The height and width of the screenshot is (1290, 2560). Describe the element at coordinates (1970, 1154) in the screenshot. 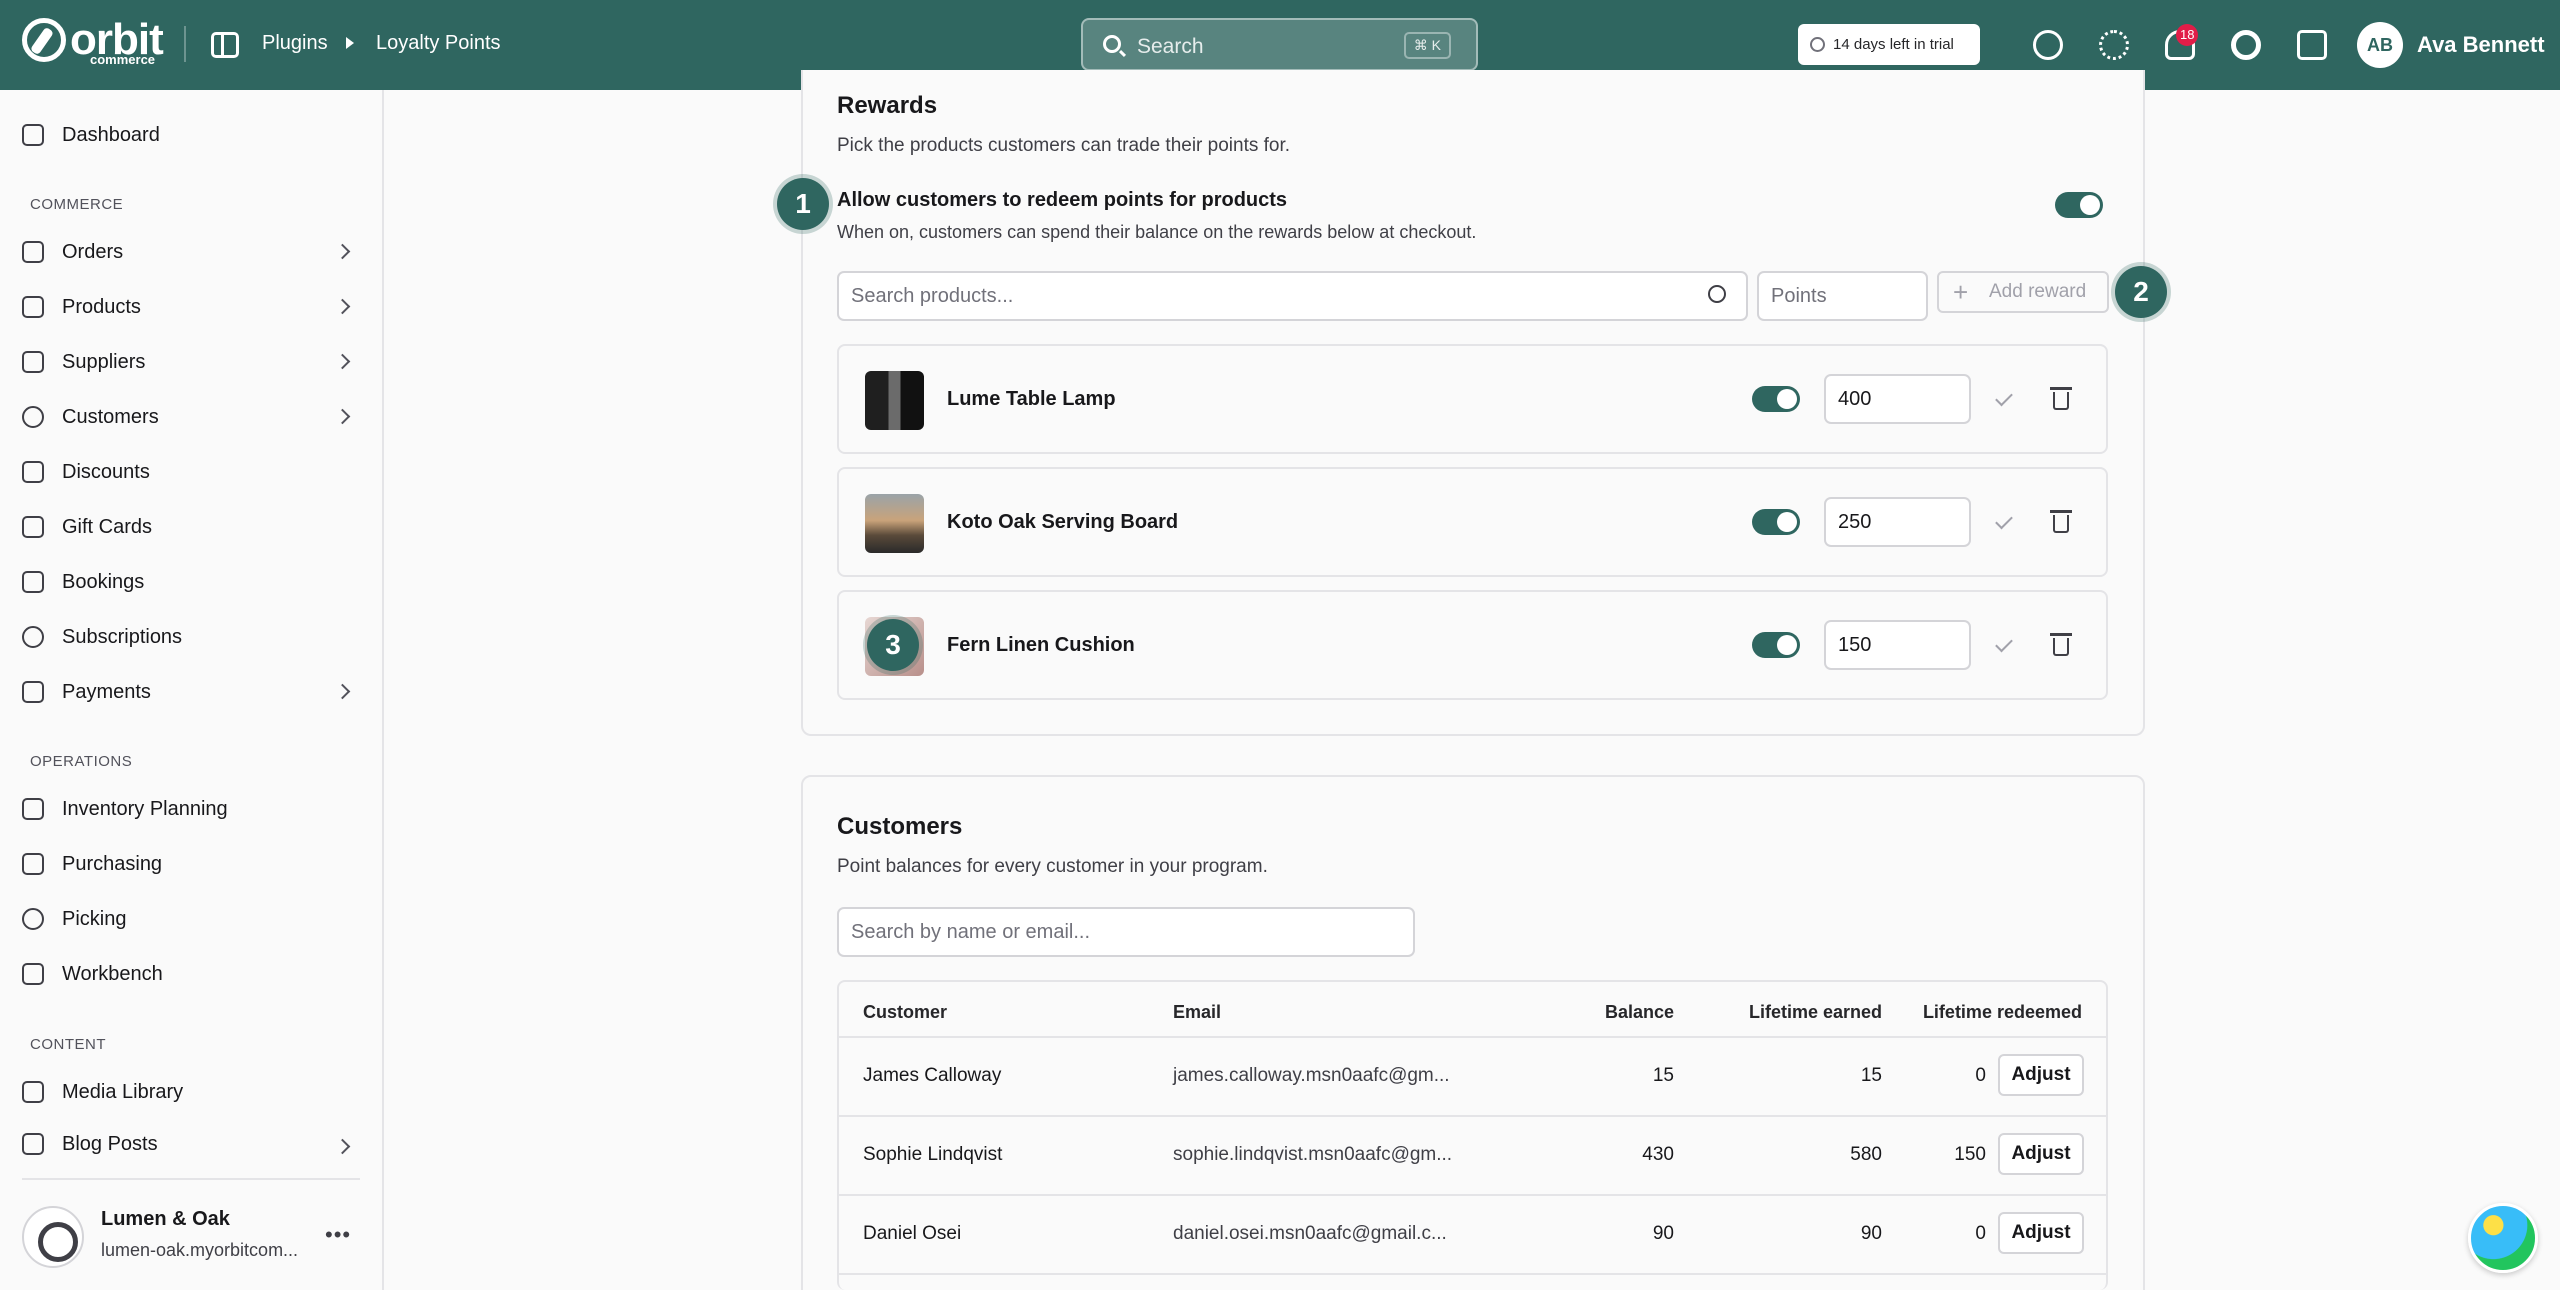

I see `customer-redeemed: 150` at that location.